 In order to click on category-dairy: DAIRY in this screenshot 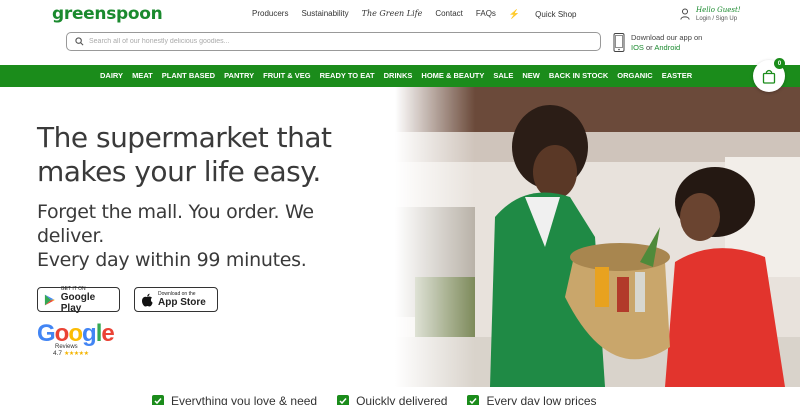, I will do `click(111, 75)`.